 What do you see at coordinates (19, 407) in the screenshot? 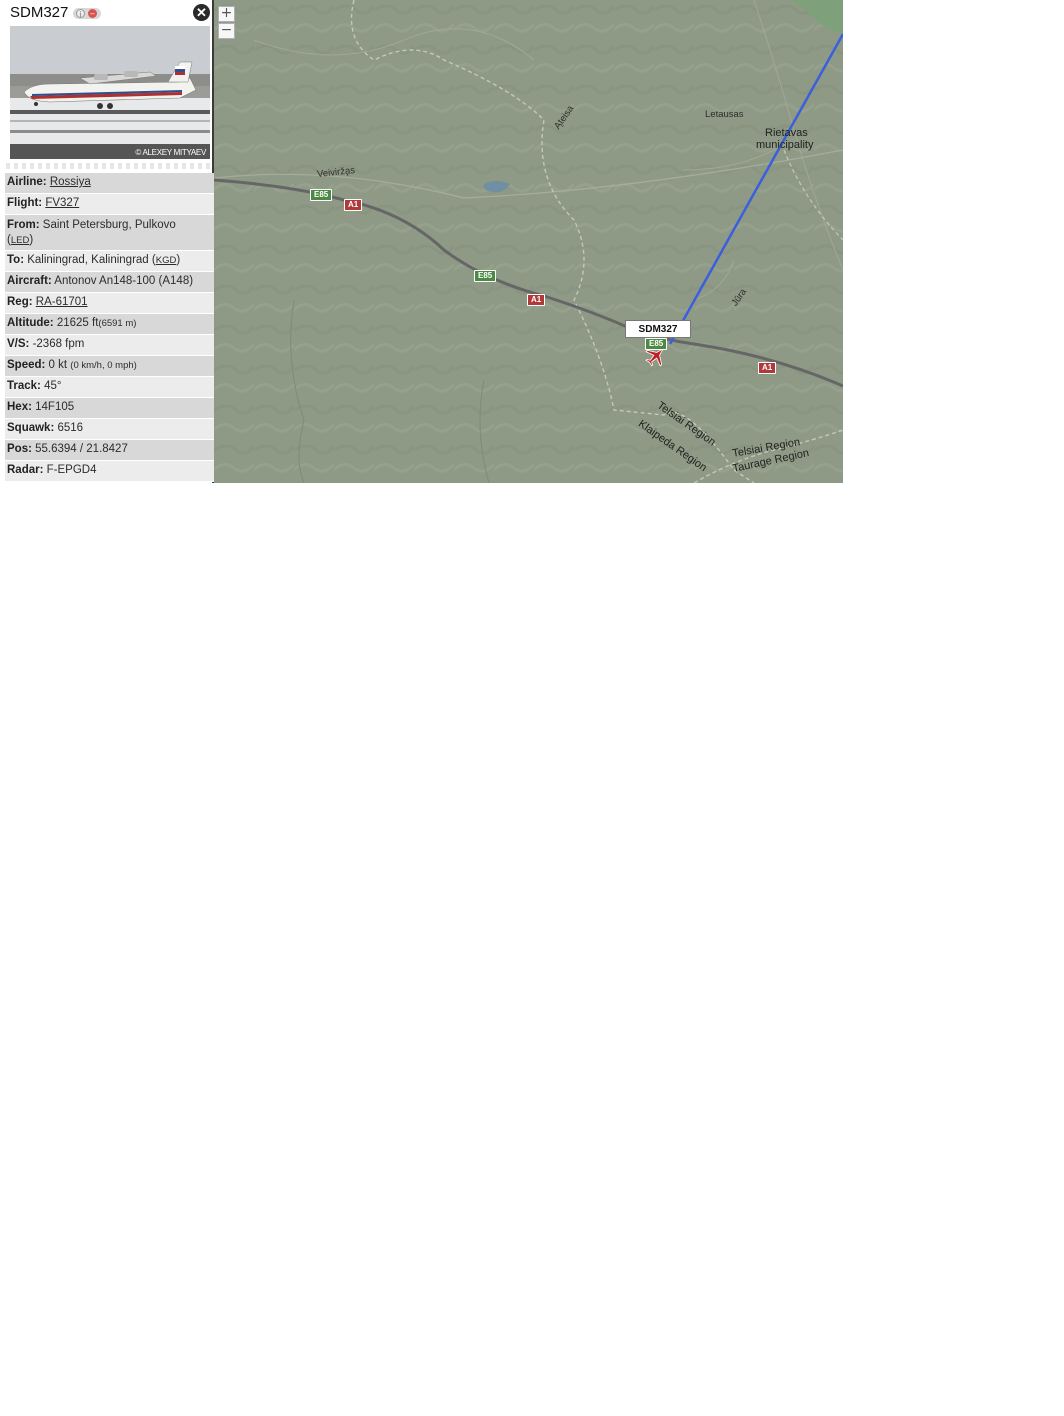
I see `label-hex: Hex:` at bounding box center [19, 407].